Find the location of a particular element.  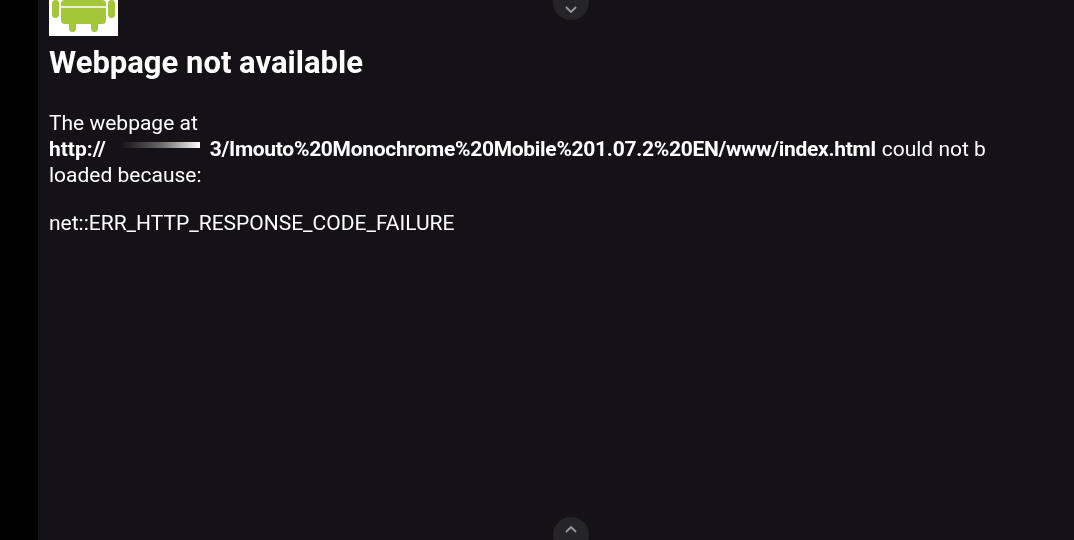

chevron-down-icon is located at coordinates (571, 10).